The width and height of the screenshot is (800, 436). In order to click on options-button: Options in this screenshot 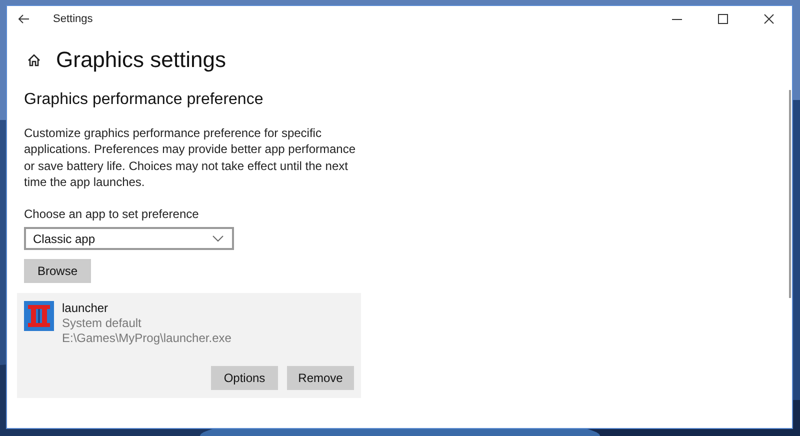, I will do `click(244, 378)`.